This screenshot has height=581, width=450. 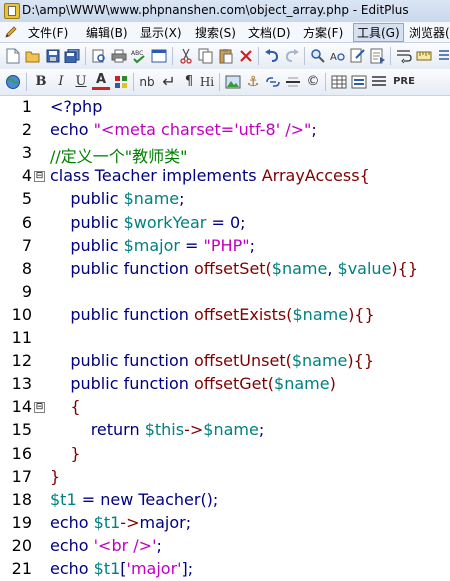 I want to click on code-line: public $workYear = 0;, so click(x=148, y=222).